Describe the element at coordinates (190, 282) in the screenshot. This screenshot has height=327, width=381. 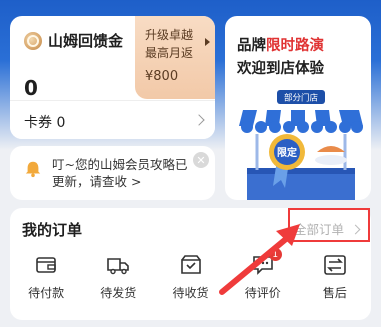
I see `order-item-pending-receipt: 待收货` at that location.